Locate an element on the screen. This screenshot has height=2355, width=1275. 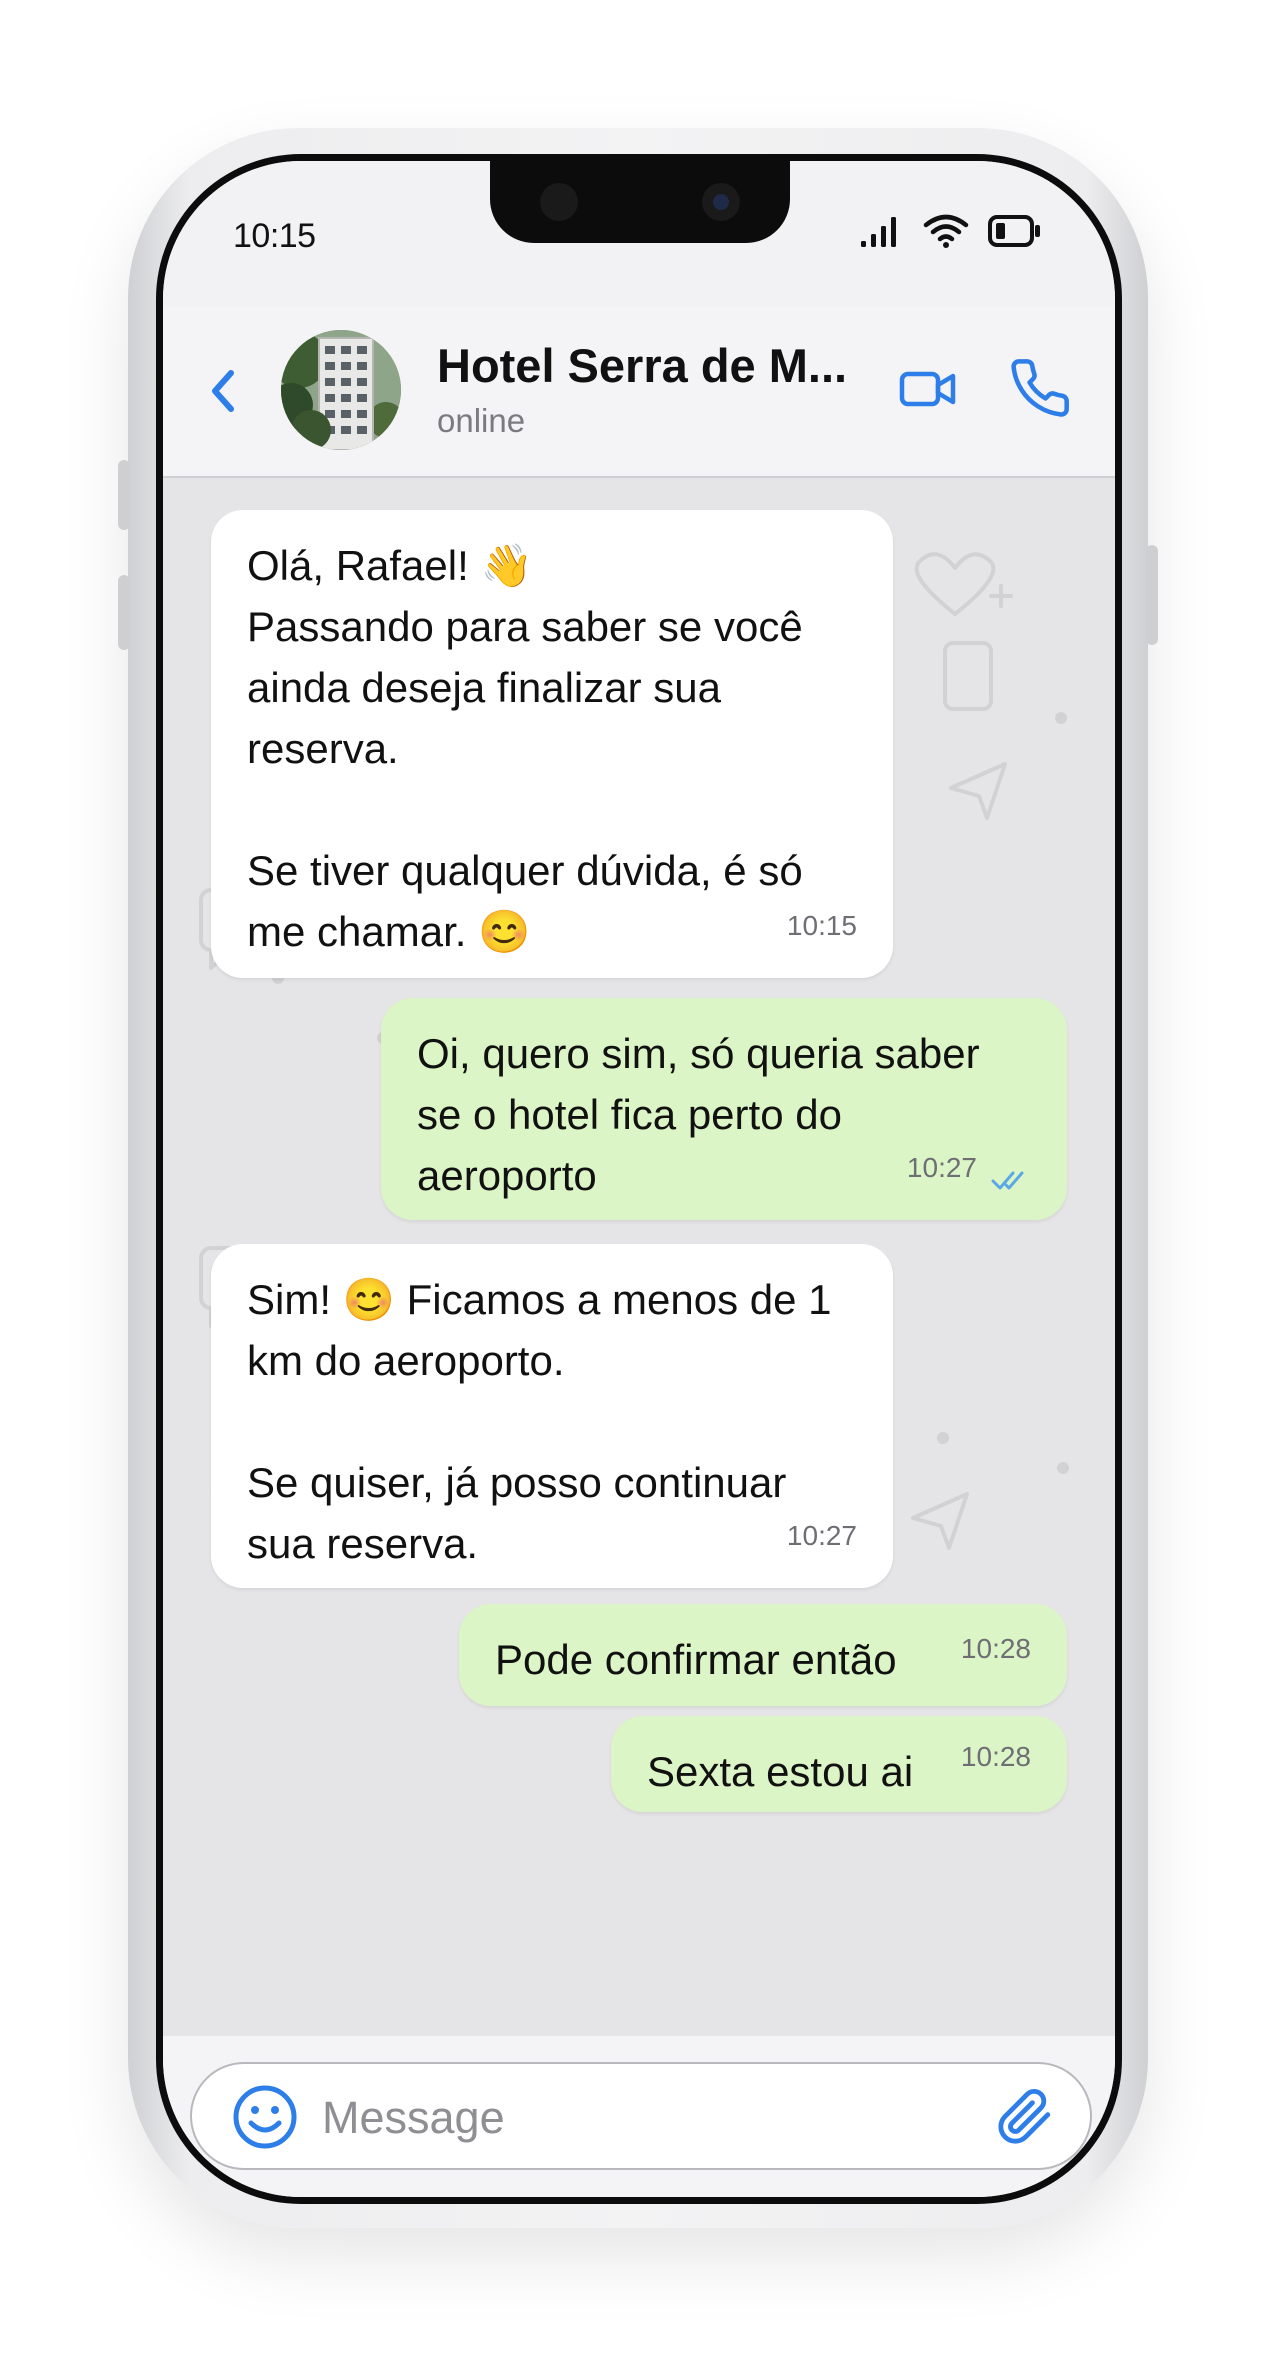
hotel-photo-icon is located at coordinates (341, 390).